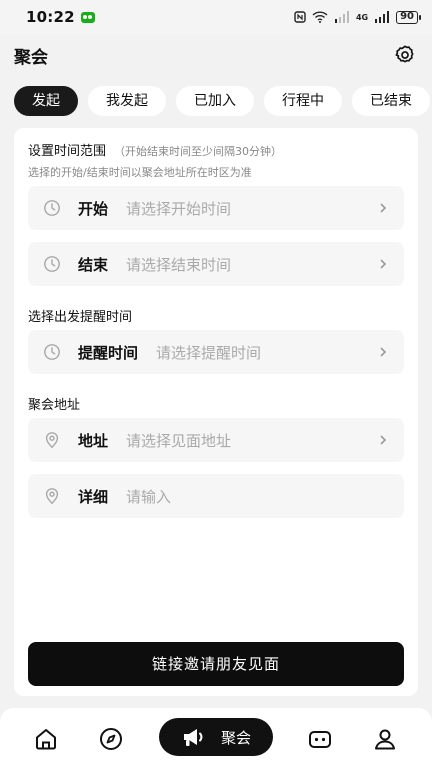  Describe the element at coordinates (87, 17) in the screenshot. I see `wechat-notification-icon` at that location.